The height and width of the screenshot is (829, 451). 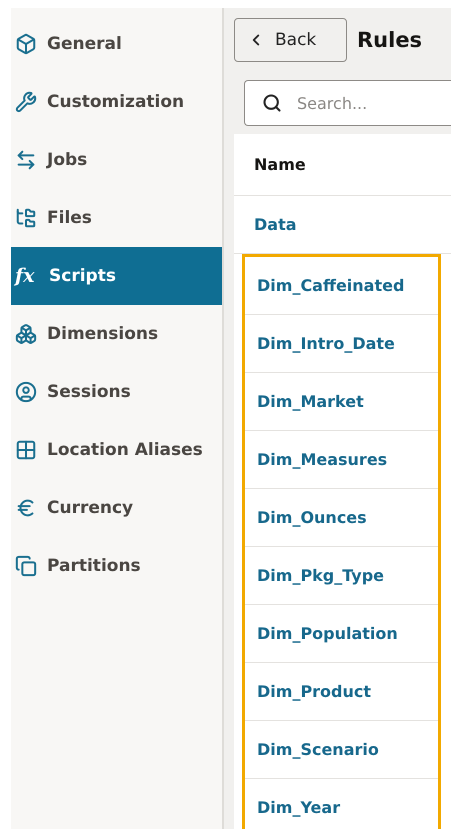 What do you see at coordinates (26, 102) in the screenshot?
I see `tools-icon` at bounding box center [26, 102].